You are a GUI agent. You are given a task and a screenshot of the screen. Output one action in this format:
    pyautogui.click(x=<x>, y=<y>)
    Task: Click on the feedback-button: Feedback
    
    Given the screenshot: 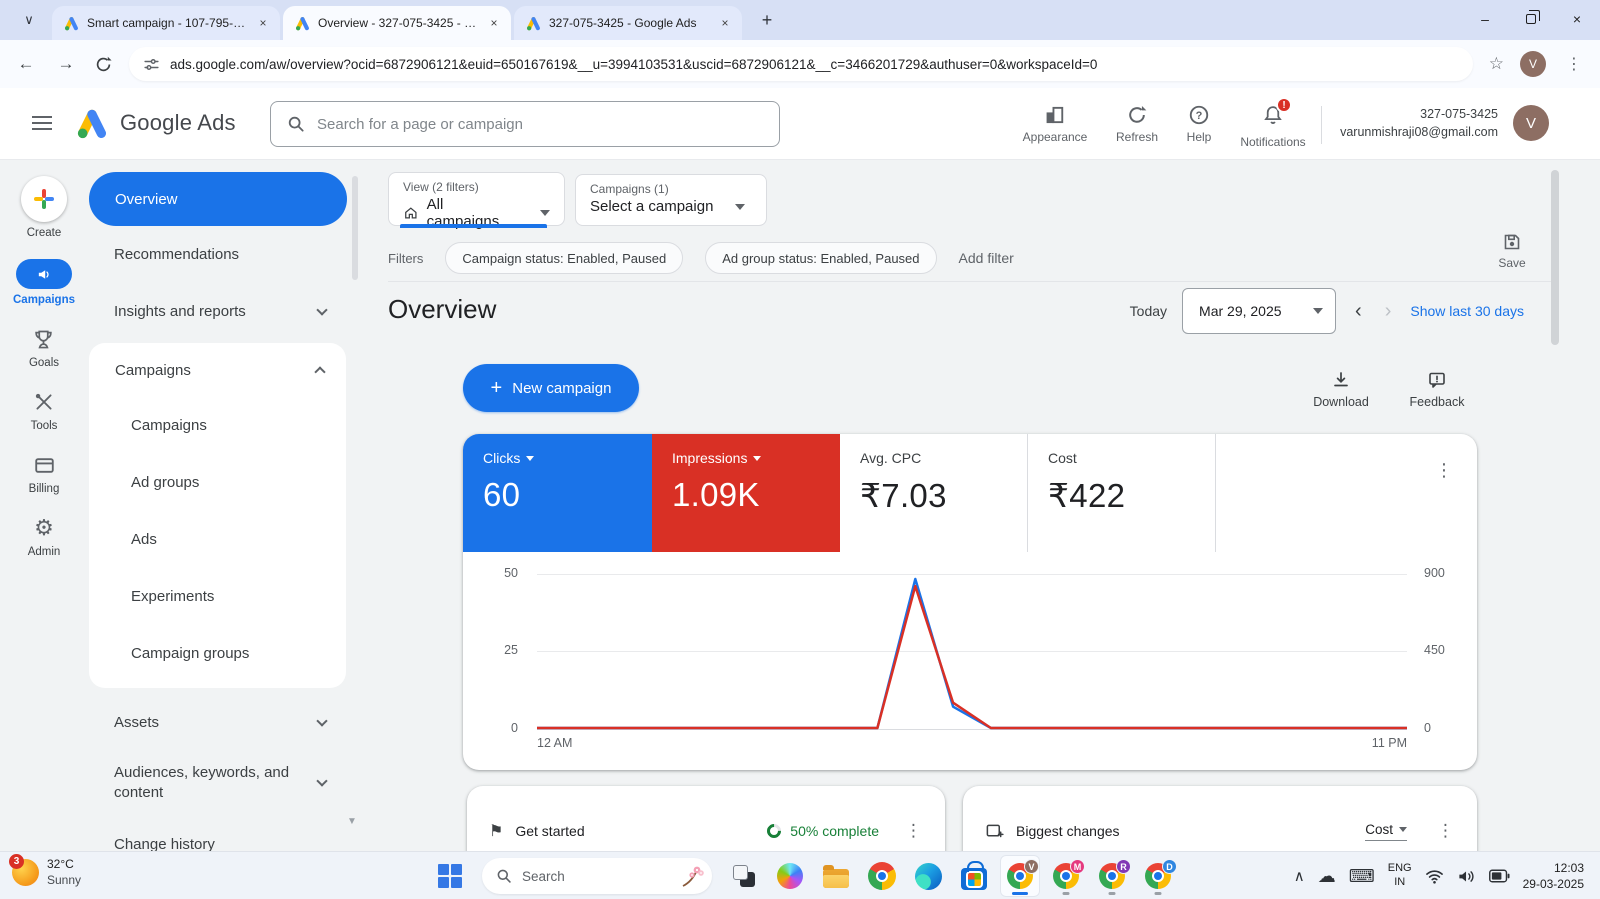 What is the action you would take?
    pyautogui.click(x=1437, y=389)
    